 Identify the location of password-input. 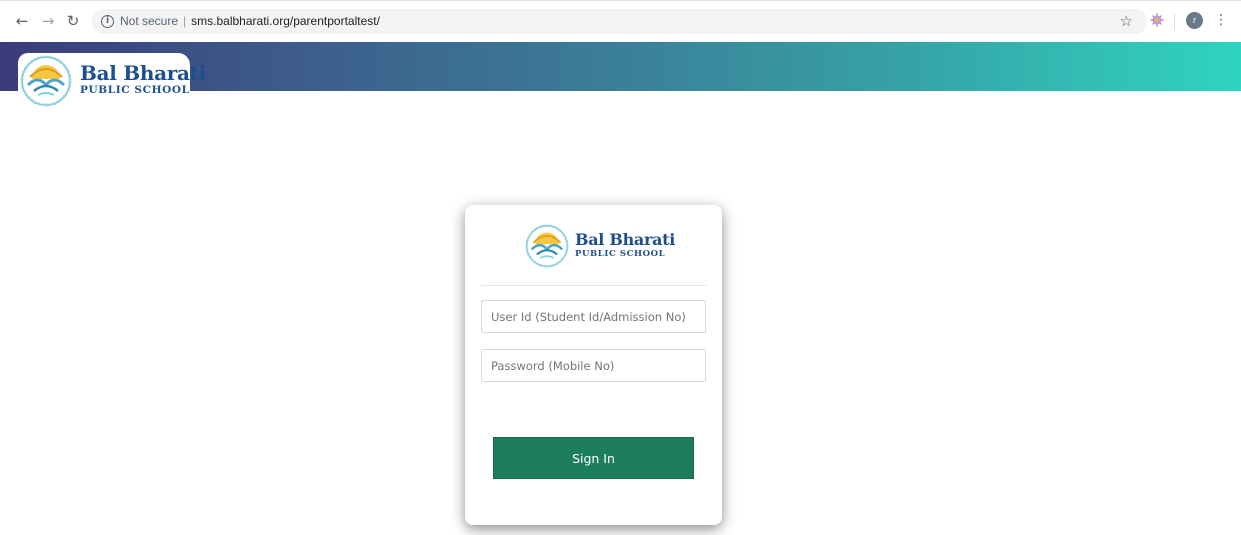
(593, 365).